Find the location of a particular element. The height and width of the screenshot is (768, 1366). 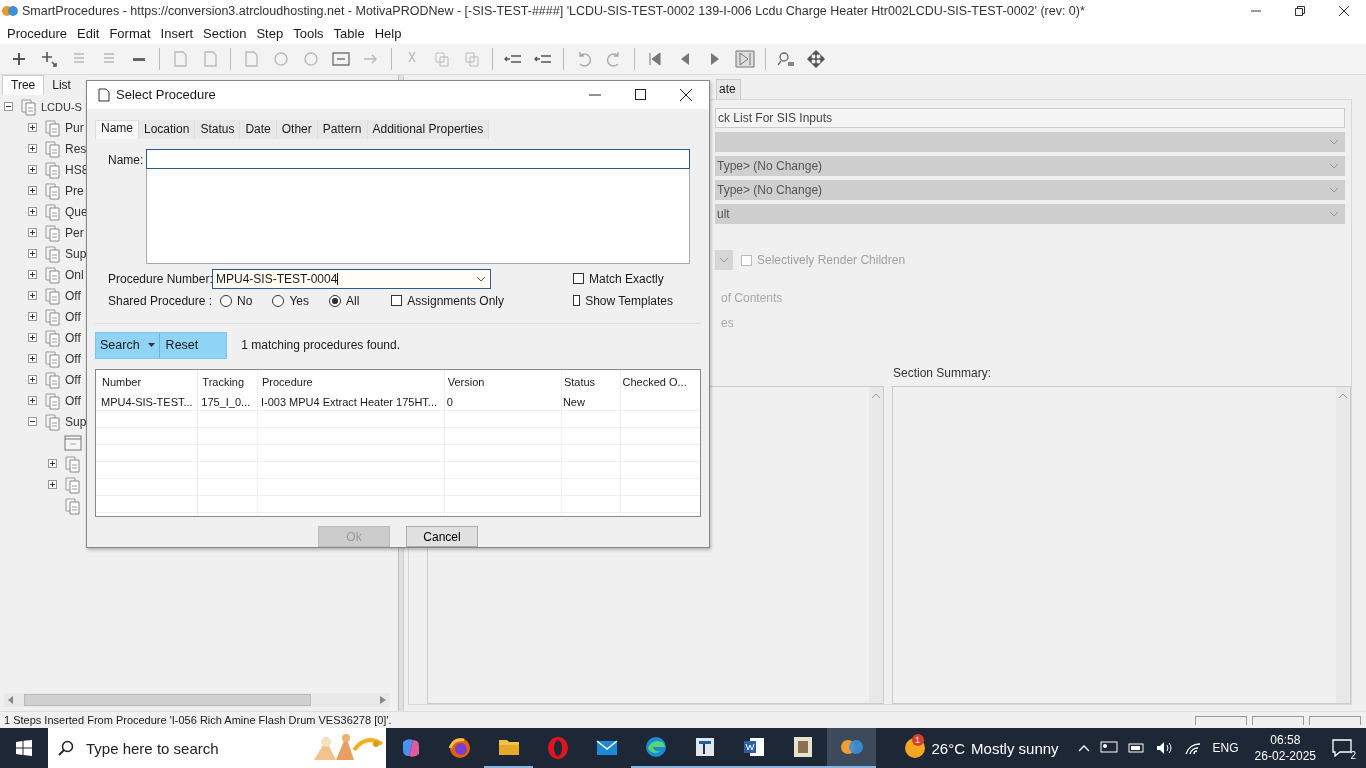

dialog-title: Select Procedure is located at coordinates (166, 95).